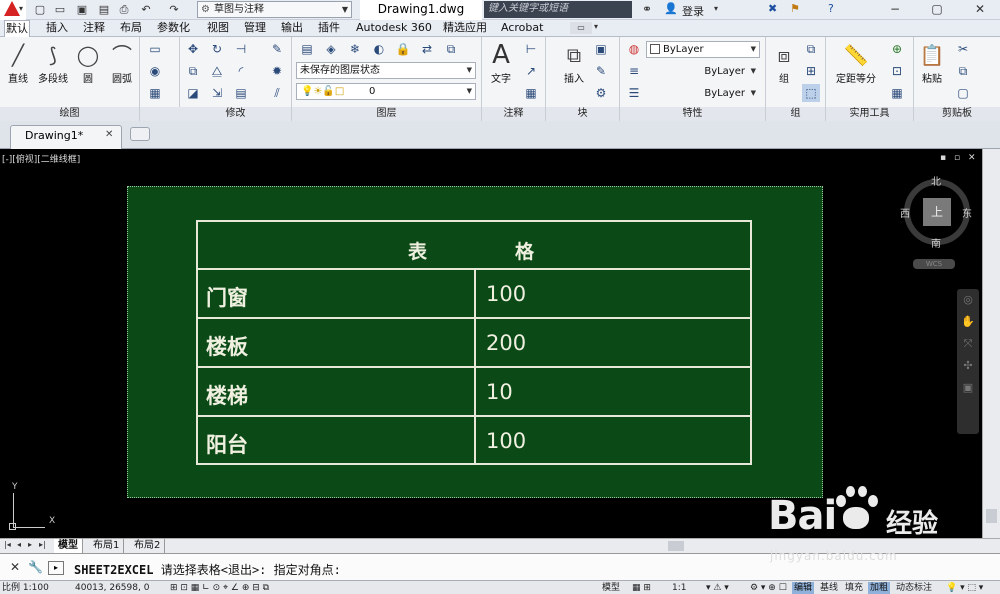 The image size is (1000, 594). What do you see at coordinates (18, 62) in the screenshot?
I see `line-button: ╱ 直线` at bounding box center [18, 62].